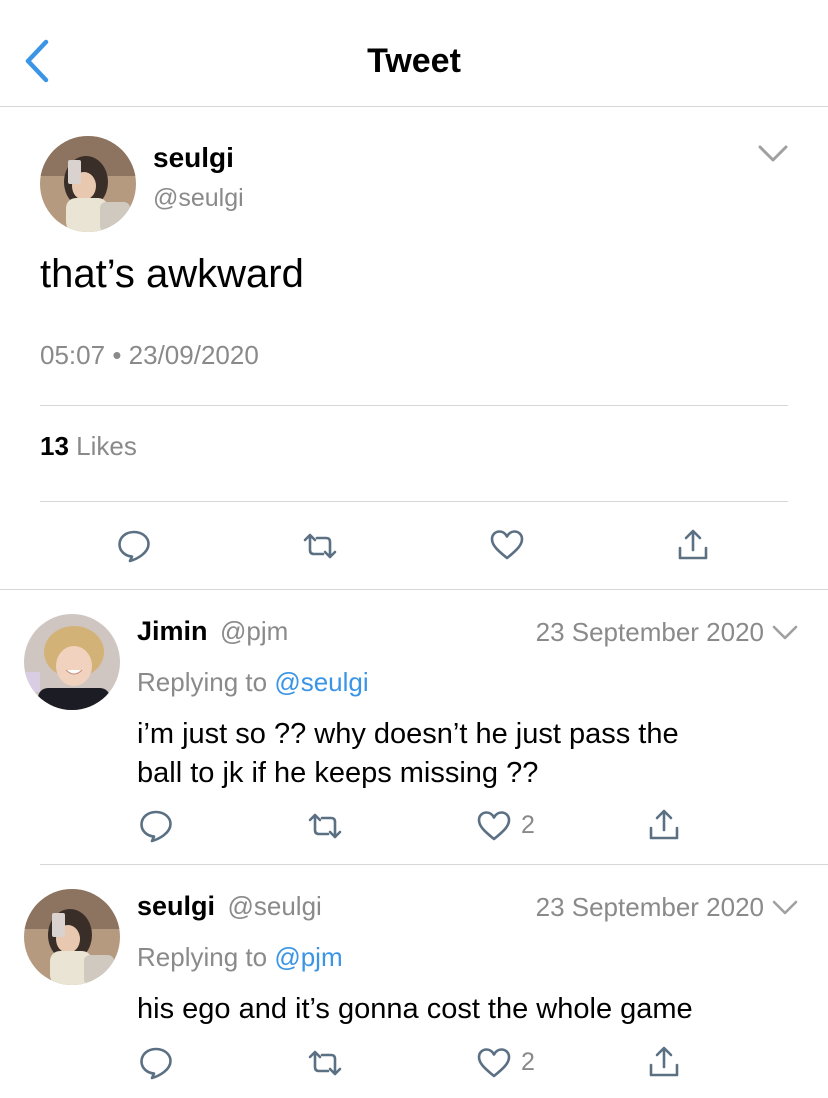  I want to click on reply-header: seulgi @seulgi, so click(229, 906).